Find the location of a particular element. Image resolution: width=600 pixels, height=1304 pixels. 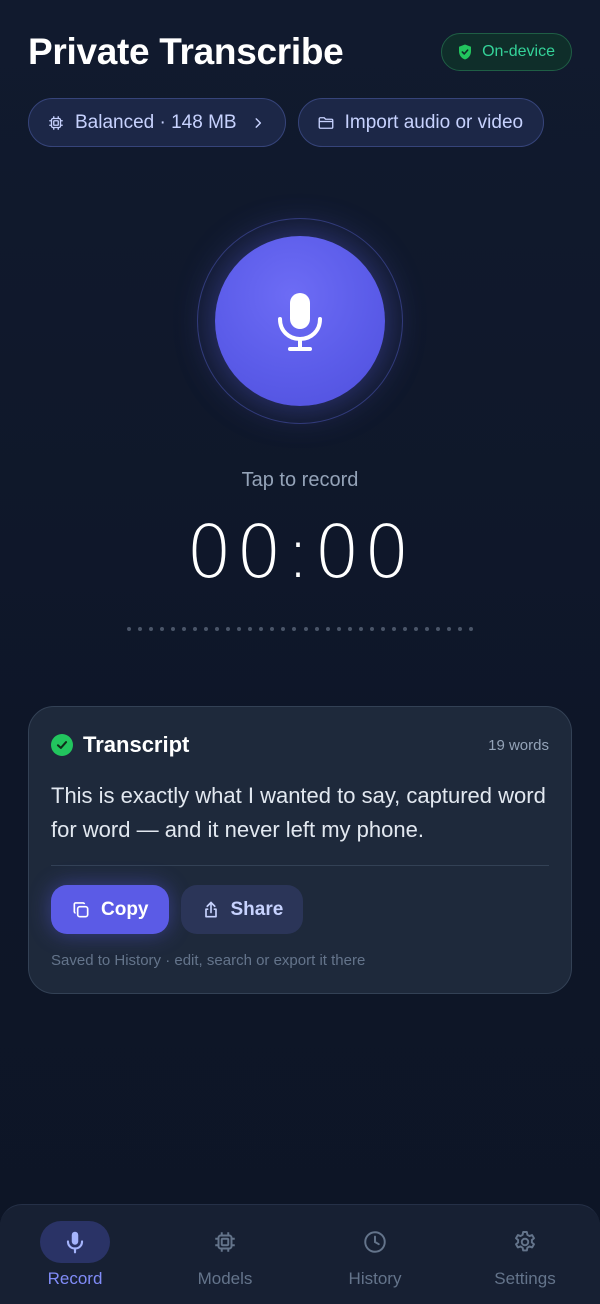

nav-label-history: History is located at coordinates (375, 1278).